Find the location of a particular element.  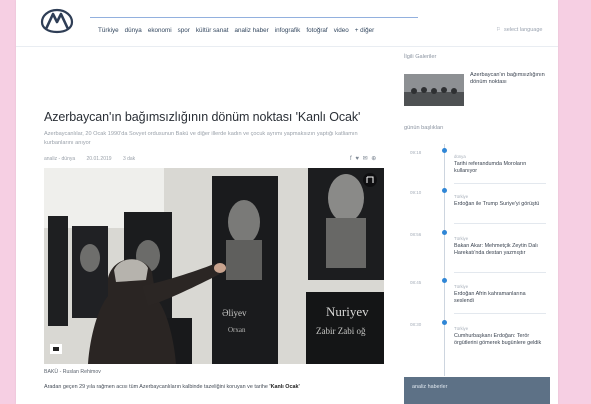

photo-caption: BAKÜ - Ruslan Rehimov is located at coordinates (72, 372).